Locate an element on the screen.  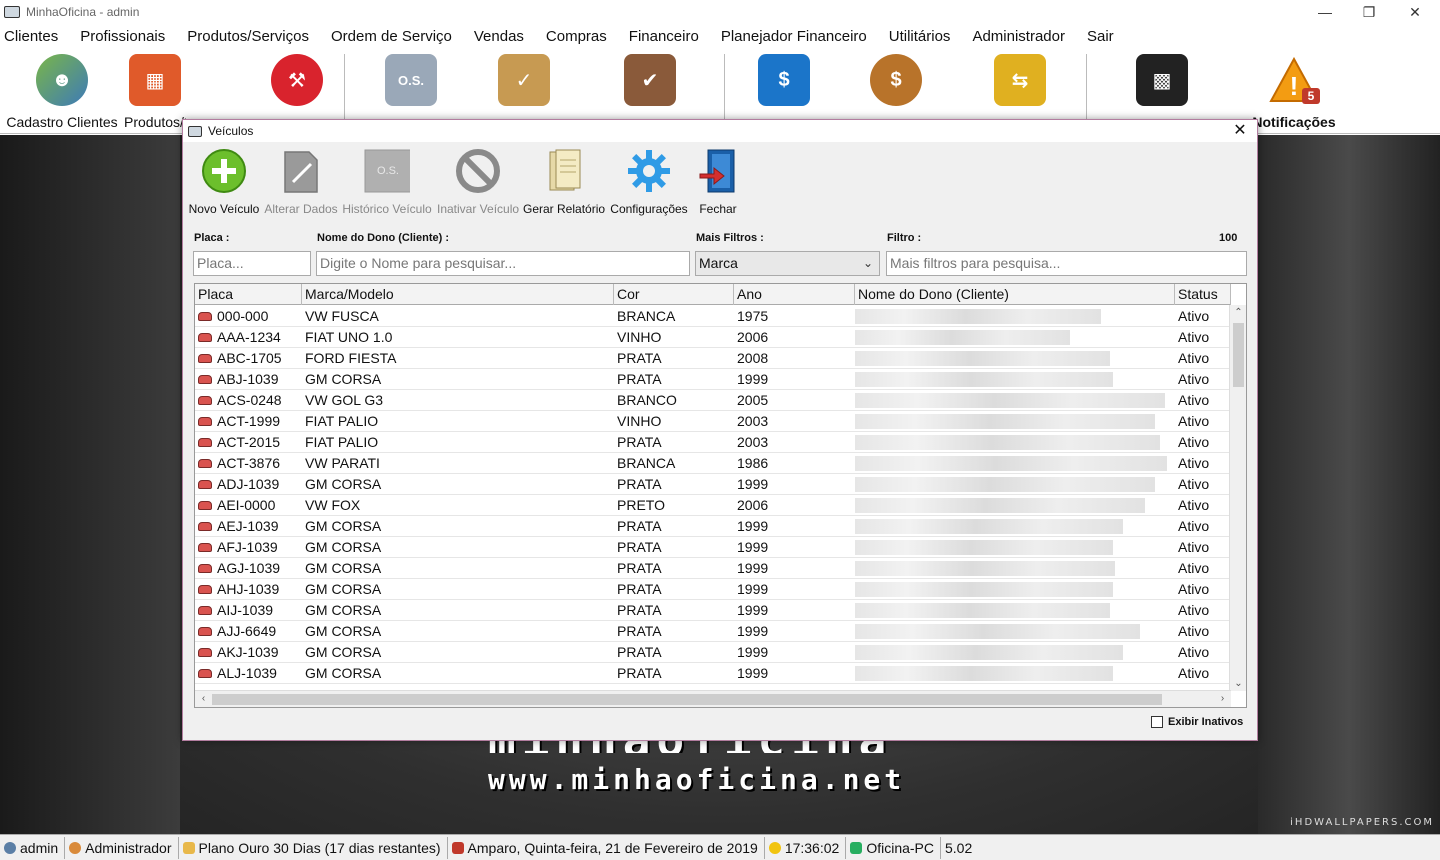
table-row: AIJ-1039 GM CORSA PRATA 1999 Ativo is located at coordinates (713, 610).